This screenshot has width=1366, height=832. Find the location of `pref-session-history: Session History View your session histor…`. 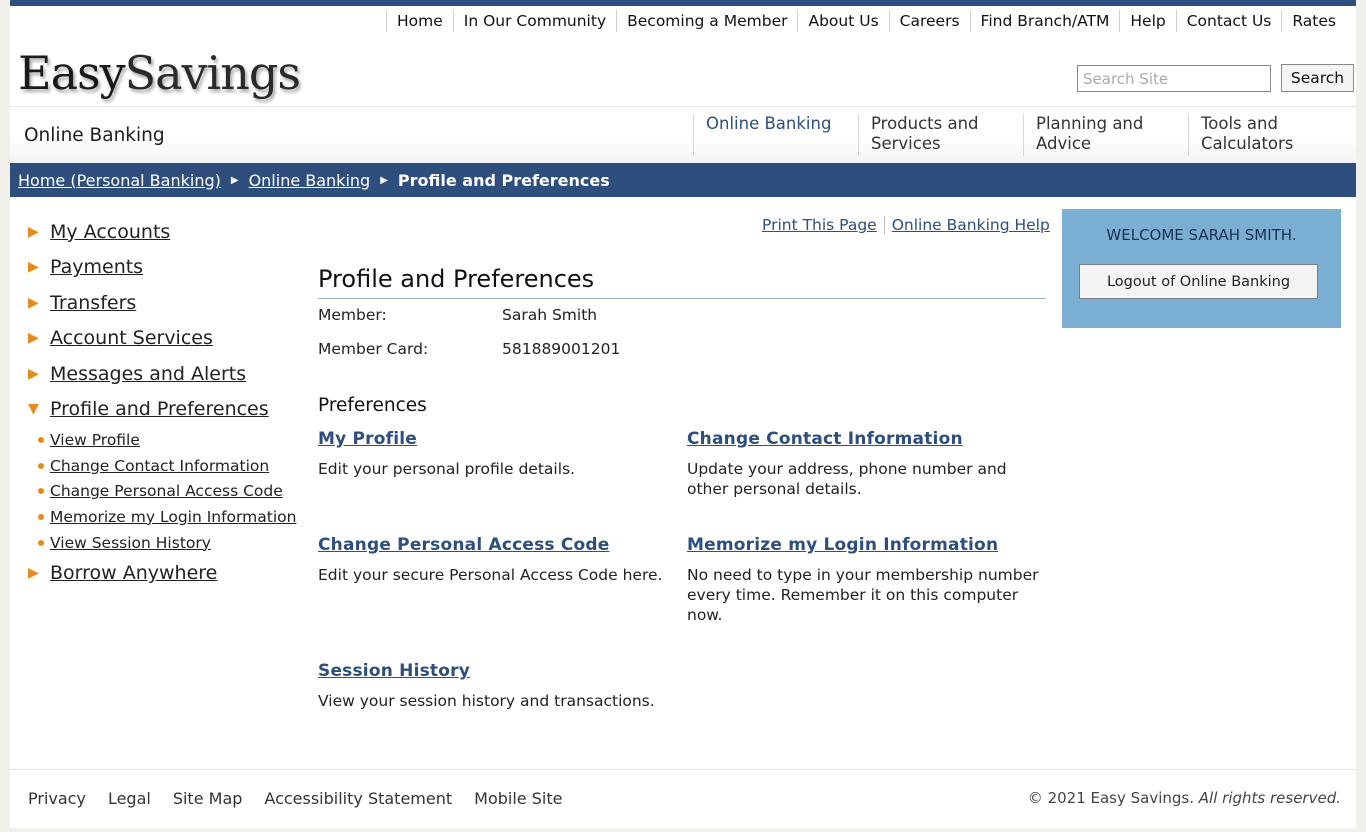

pref-session-history: Session History View your session histor… is located at coordinates (498, 686).